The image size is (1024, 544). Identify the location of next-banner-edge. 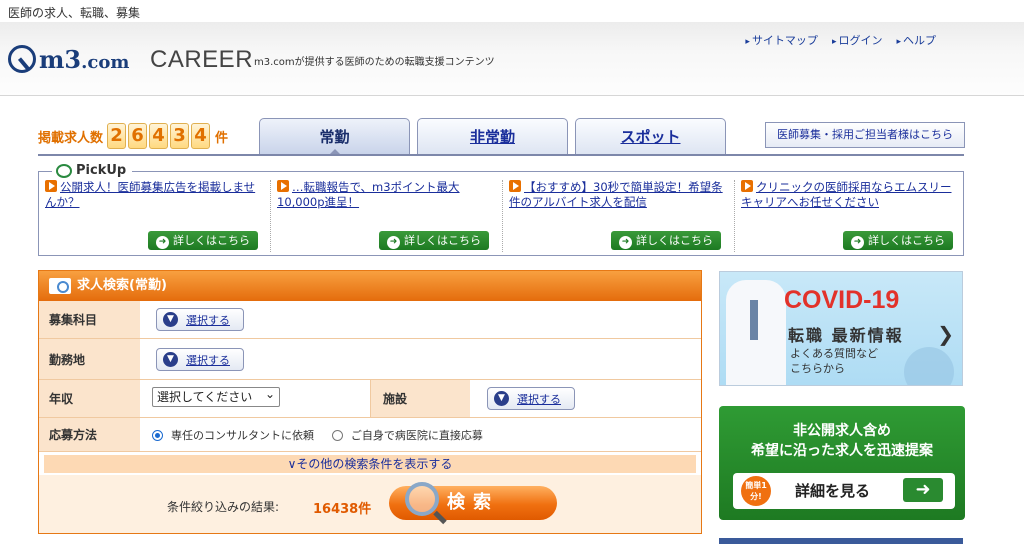
(841, 541).